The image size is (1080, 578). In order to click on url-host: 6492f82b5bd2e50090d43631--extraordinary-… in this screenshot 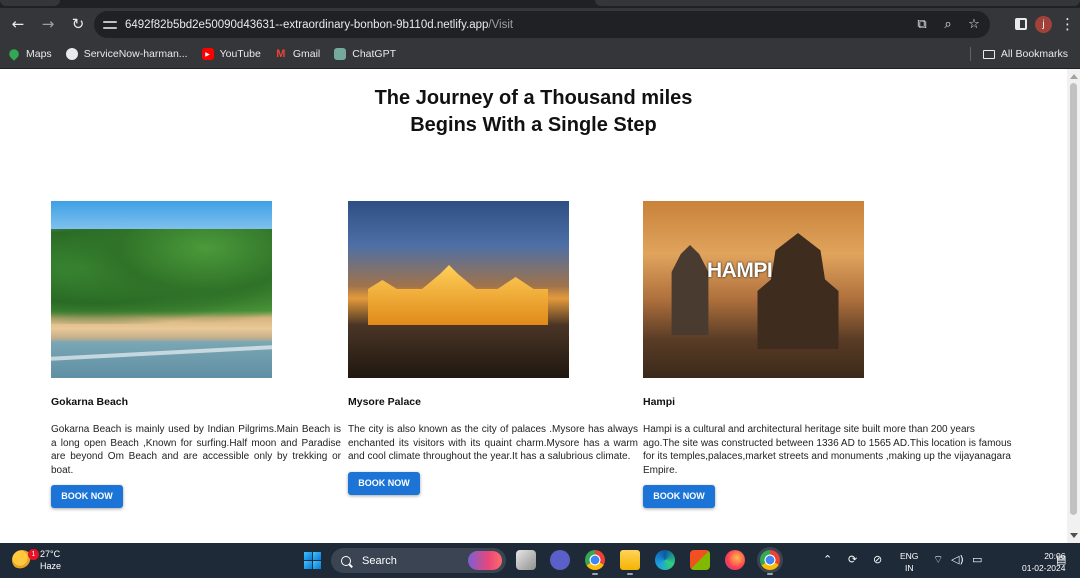, I will do `click(307, 24)`.